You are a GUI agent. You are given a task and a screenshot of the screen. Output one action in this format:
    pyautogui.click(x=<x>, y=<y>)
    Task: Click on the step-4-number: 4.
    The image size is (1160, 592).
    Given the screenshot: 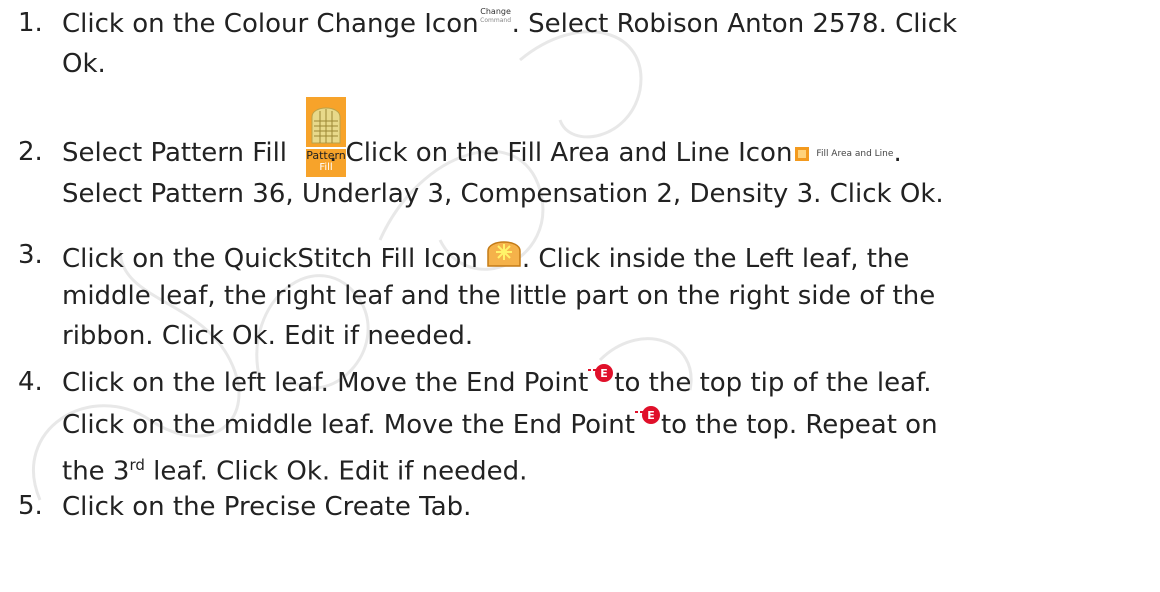 What is the action you would take?
    pyautogui.click(x=30, y=382)
    